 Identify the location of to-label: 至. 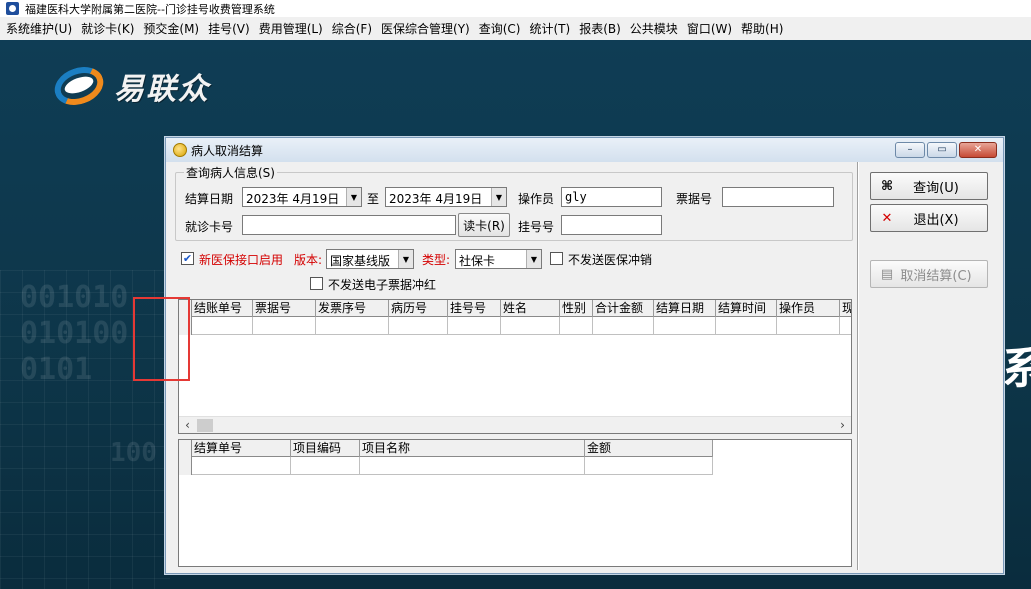
(373, 199).